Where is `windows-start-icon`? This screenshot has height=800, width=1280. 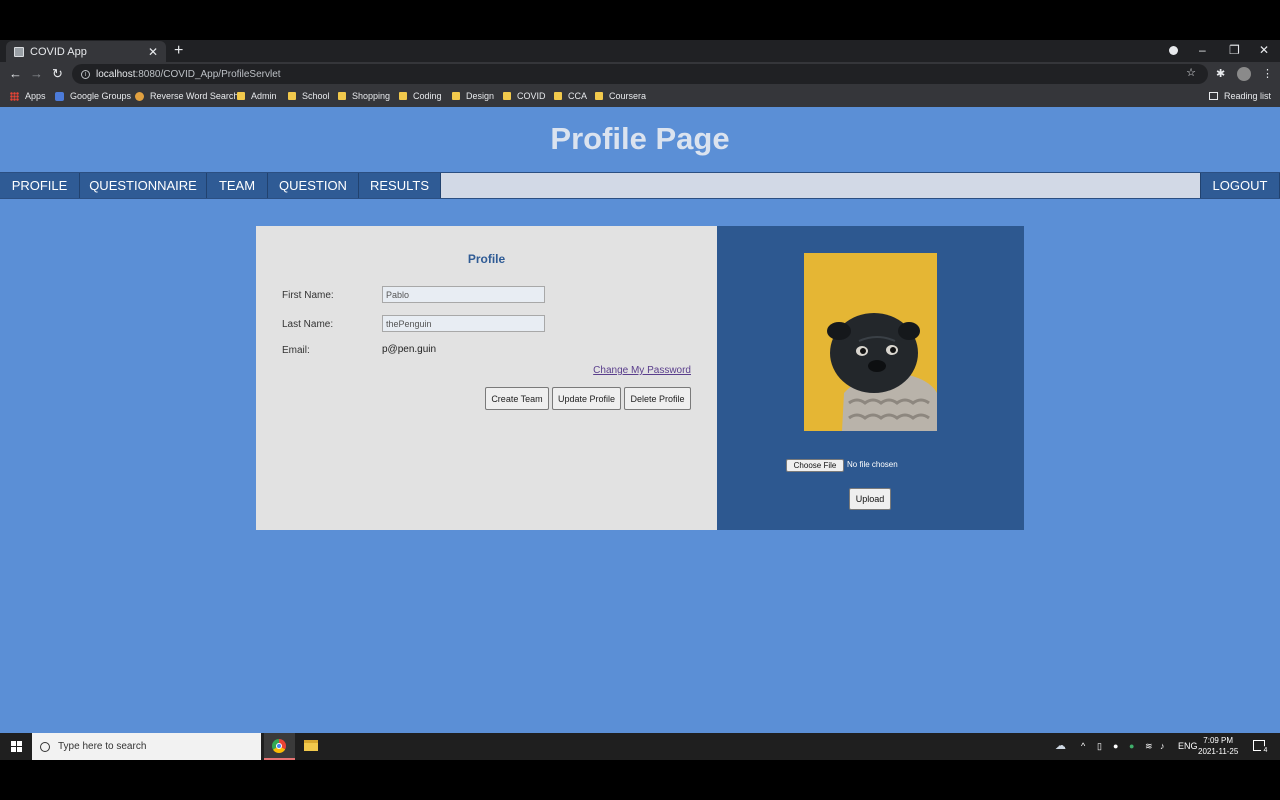 windows-start-icon is located at coordinates (16, 746).